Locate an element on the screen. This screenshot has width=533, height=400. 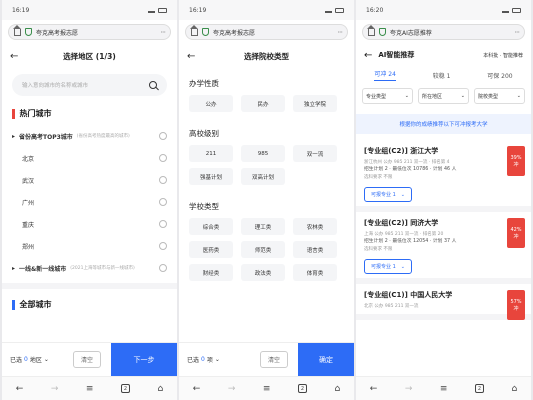
school-card: [专业组(C1)] 中国人民大学 北京 公办 985 211 双一流 57% 冲 is located at coordinates (443, 302).